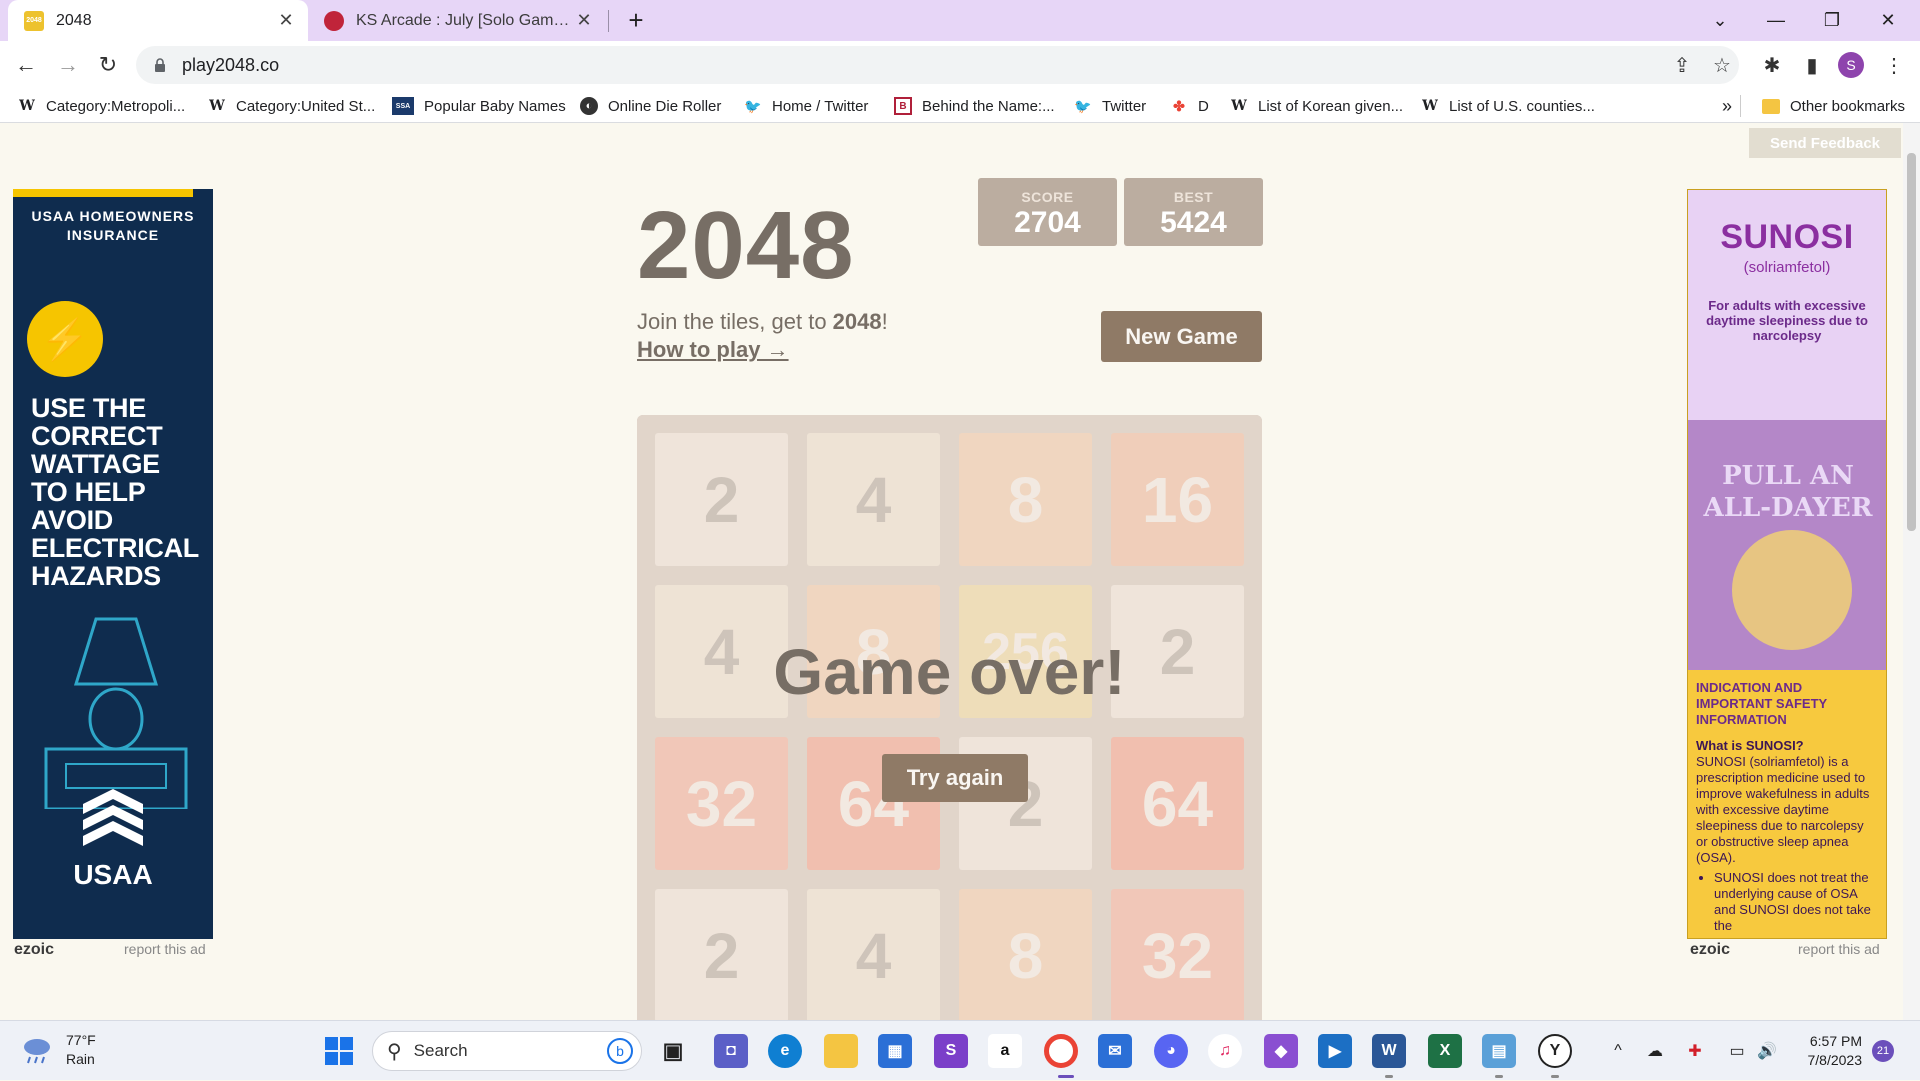 The image size is (1920, 1081). What do you see at coordinates (495, 106) in the screenshot?
I see `bookmark-label: Popular Baby Names` at bounding box center [495, 106].